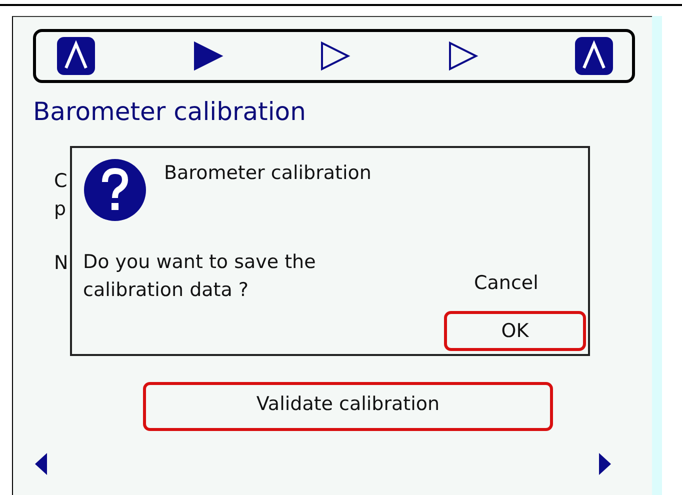 The width and height of the screenshot is (682, 495). What do you see at coordinates (348, 406) in the screenshot?
I see `validate-button: Validate calibration` at bounding box center [348, 406].